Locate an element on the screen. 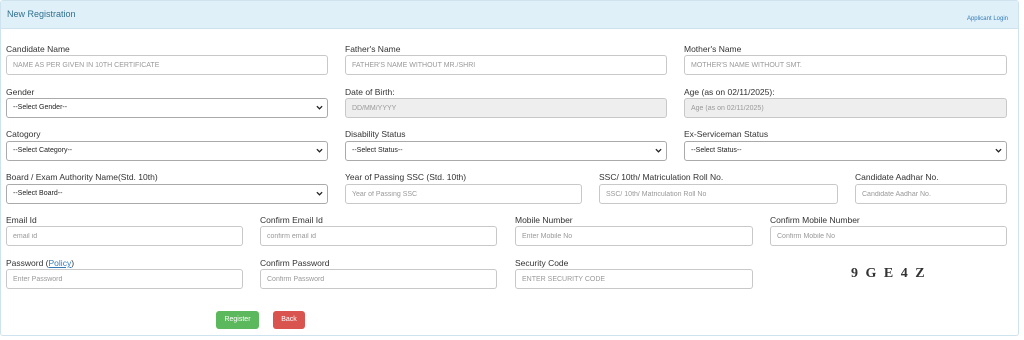 The width and height of the screenshot is (1024, 340). applicant-login-link: Applicant Login is located at coordinates (987, 19).